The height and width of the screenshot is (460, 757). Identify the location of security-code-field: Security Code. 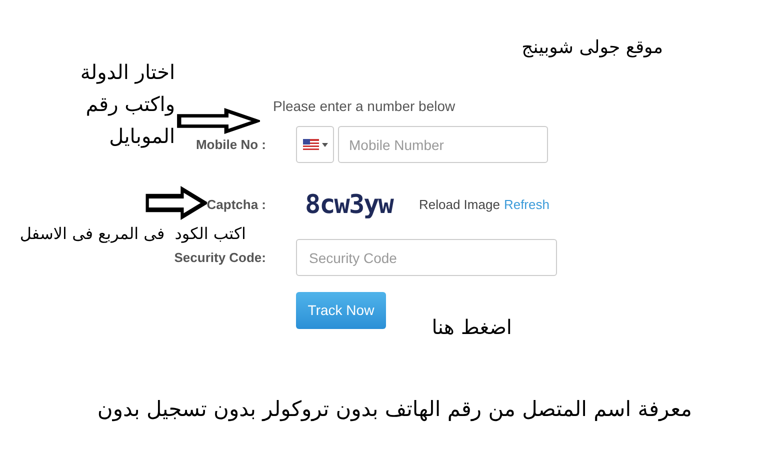
(426, 257).